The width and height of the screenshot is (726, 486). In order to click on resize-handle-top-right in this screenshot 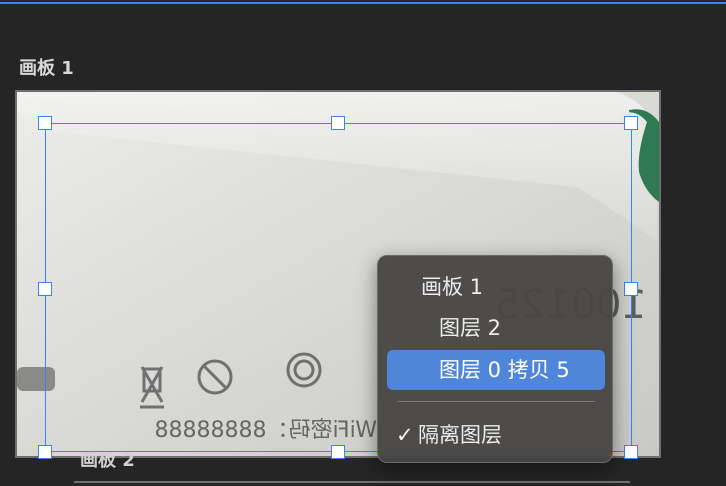, I will do `click(631, 123)`.